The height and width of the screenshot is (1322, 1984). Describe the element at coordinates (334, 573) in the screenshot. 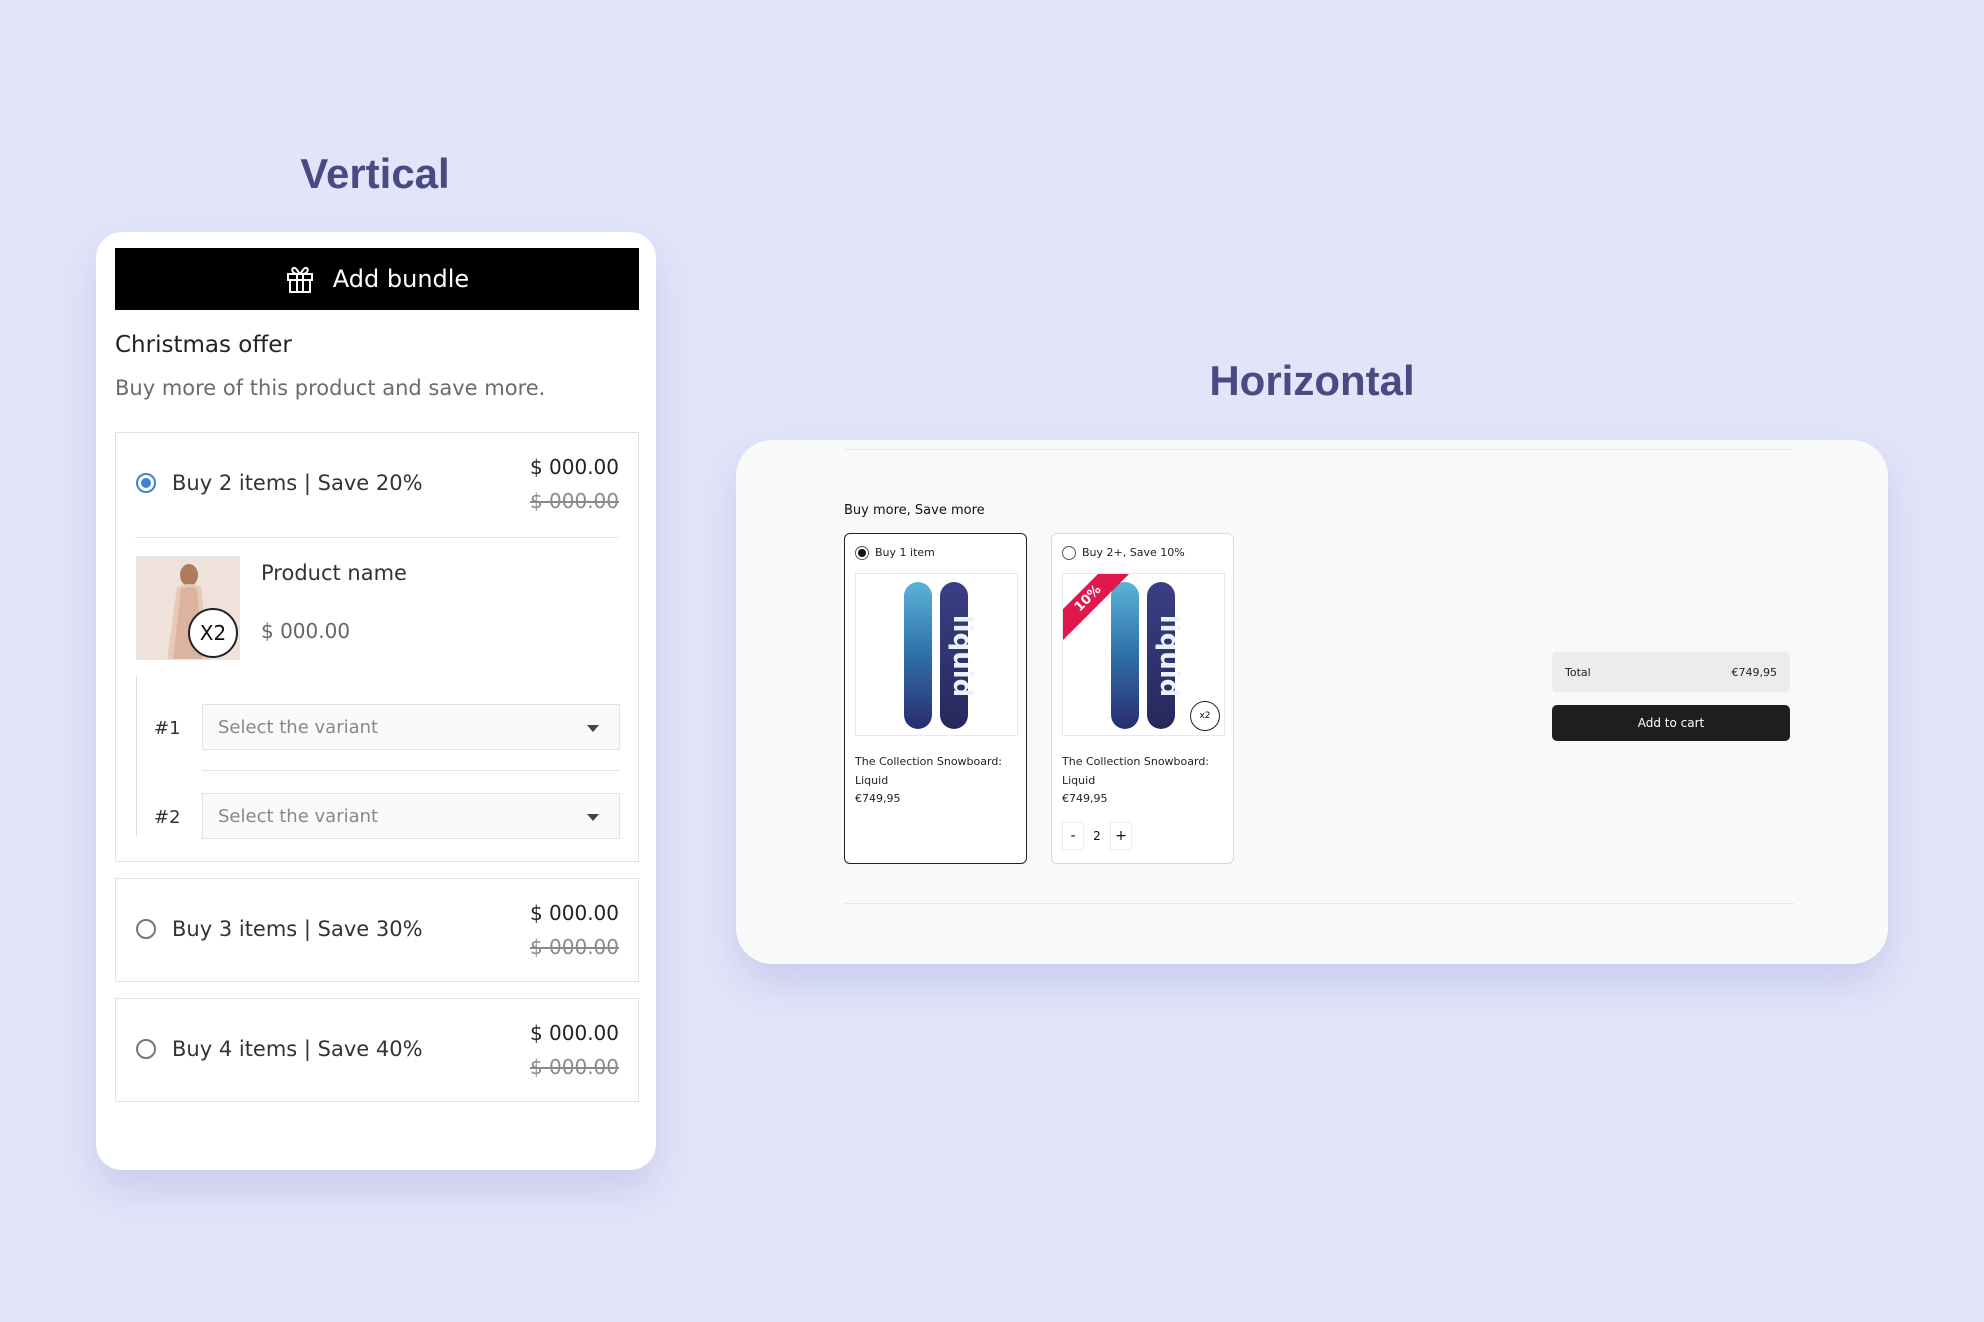

I see `product-name: Product name` at that location.